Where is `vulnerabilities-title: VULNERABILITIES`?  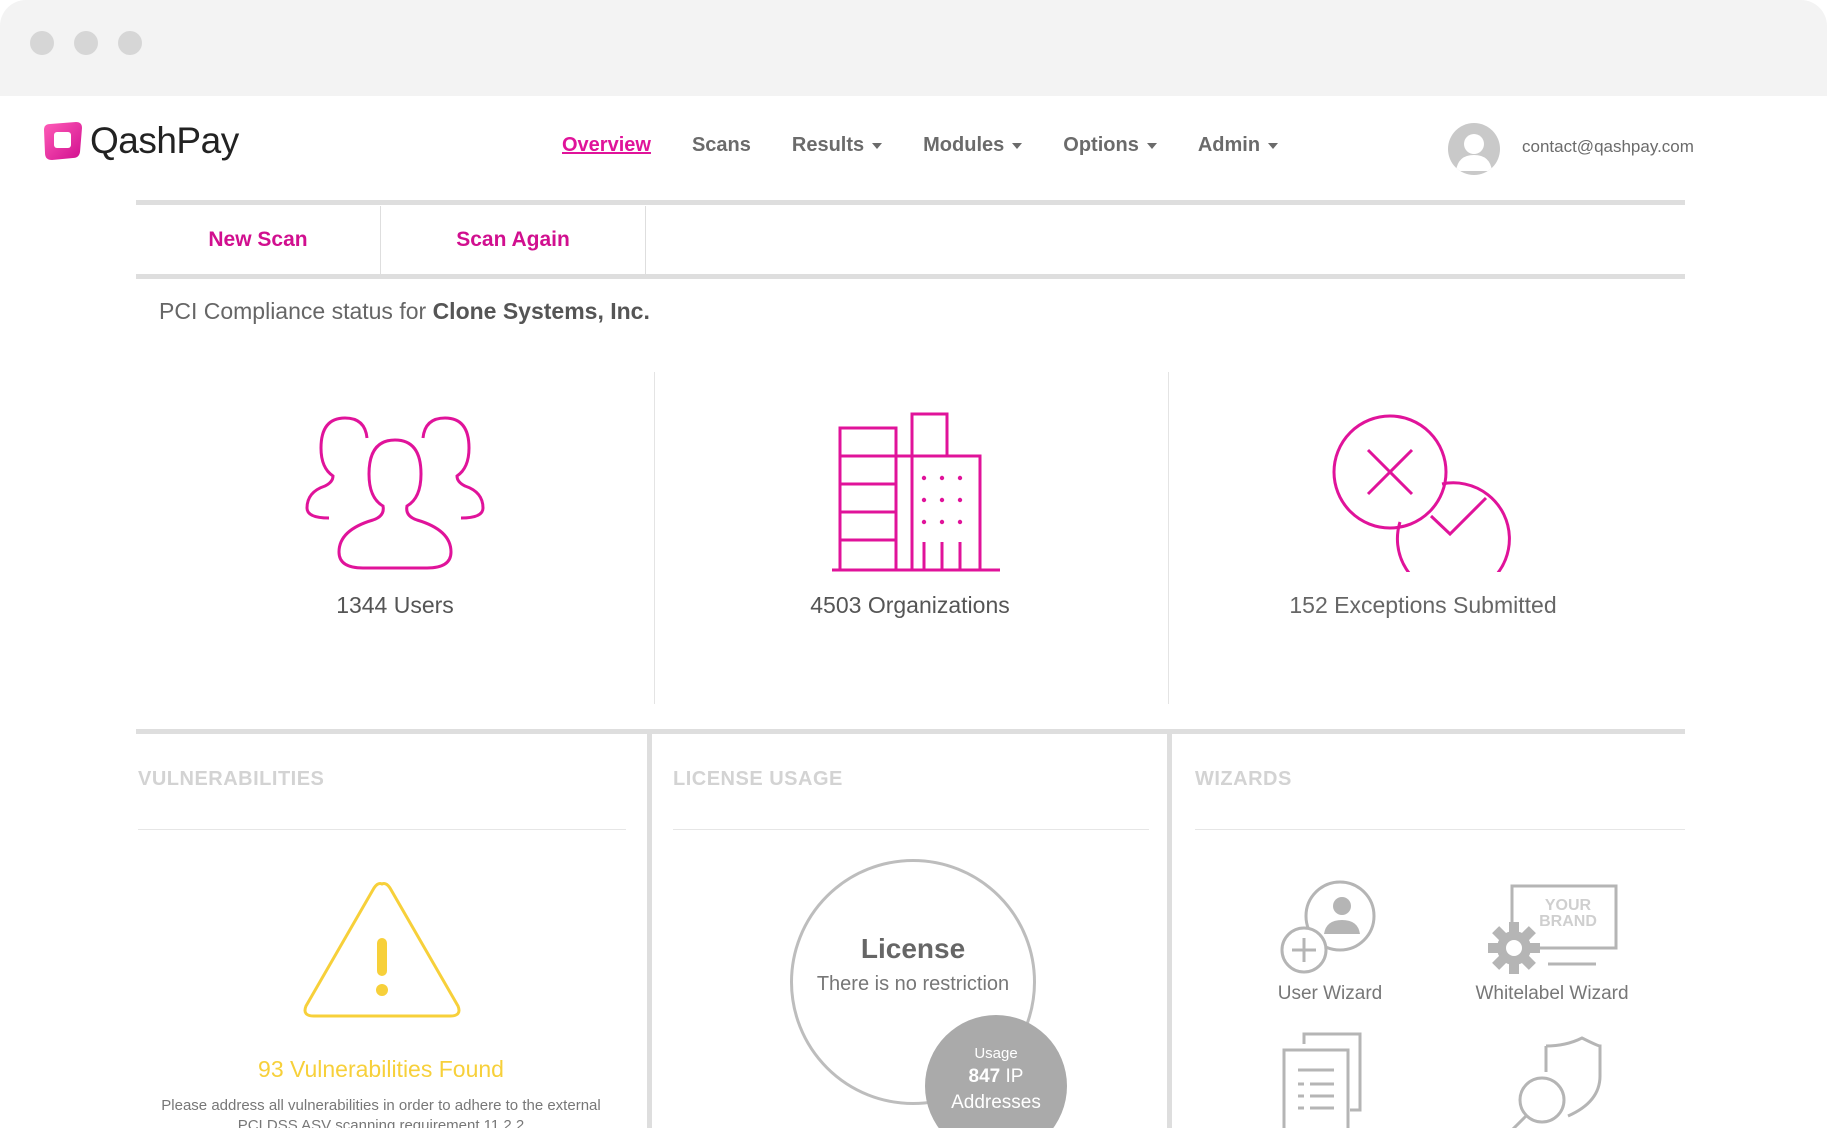
vulnerabilities-title: VULNERABILITIES is located at coordinates (231, 779).